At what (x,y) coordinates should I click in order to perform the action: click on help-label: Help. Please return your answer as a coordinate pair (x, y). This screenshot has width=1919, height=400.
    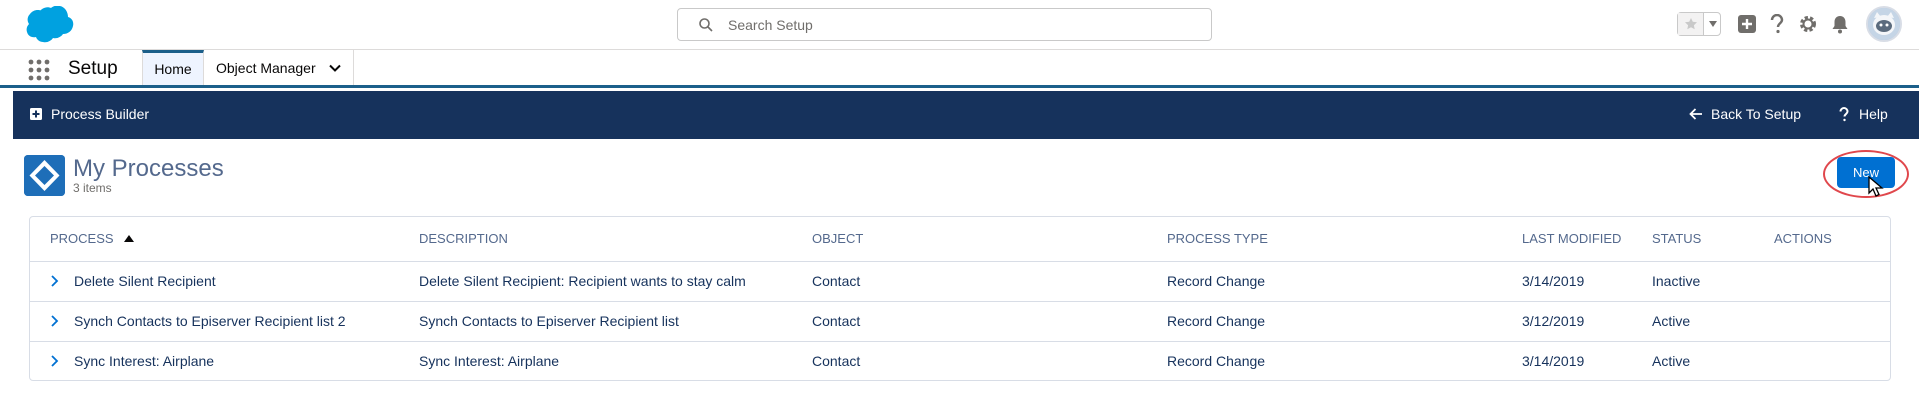
    Looking at the image, I should click on (1873, 114).